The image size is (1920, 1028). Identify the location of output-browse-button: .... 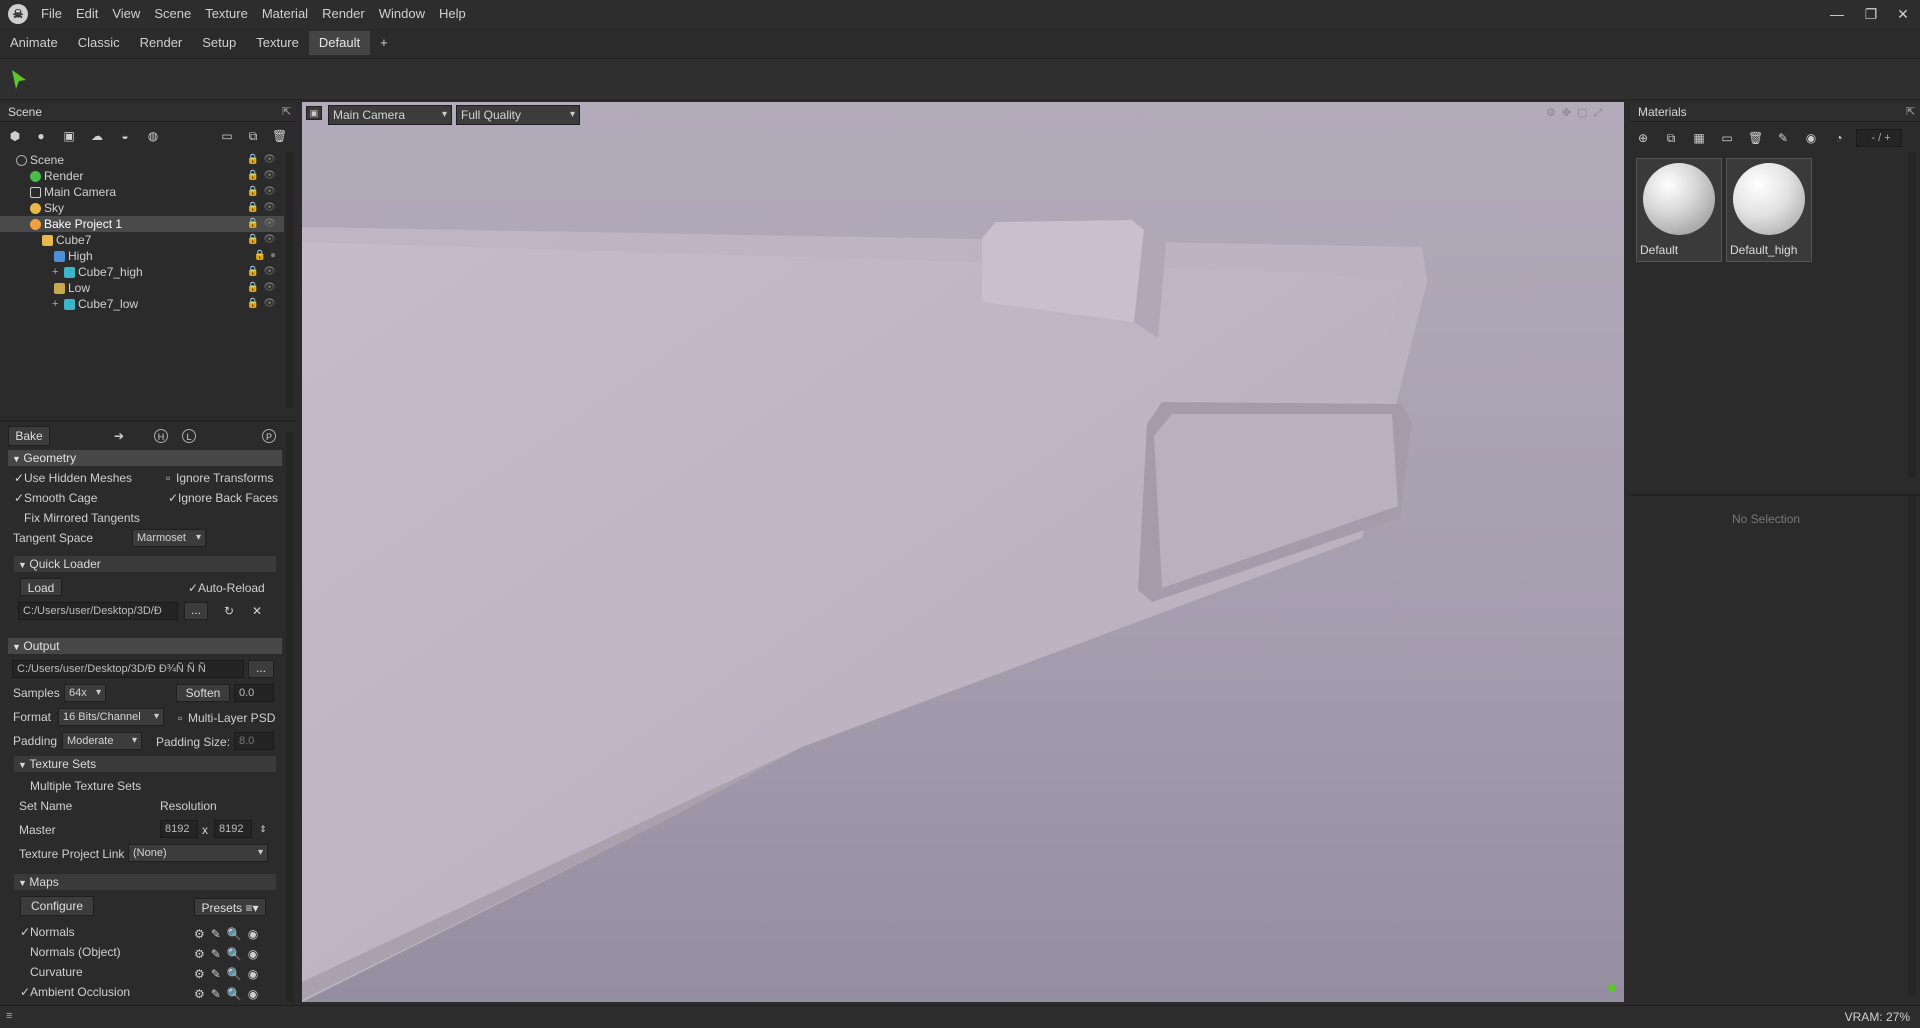
(261, 669).